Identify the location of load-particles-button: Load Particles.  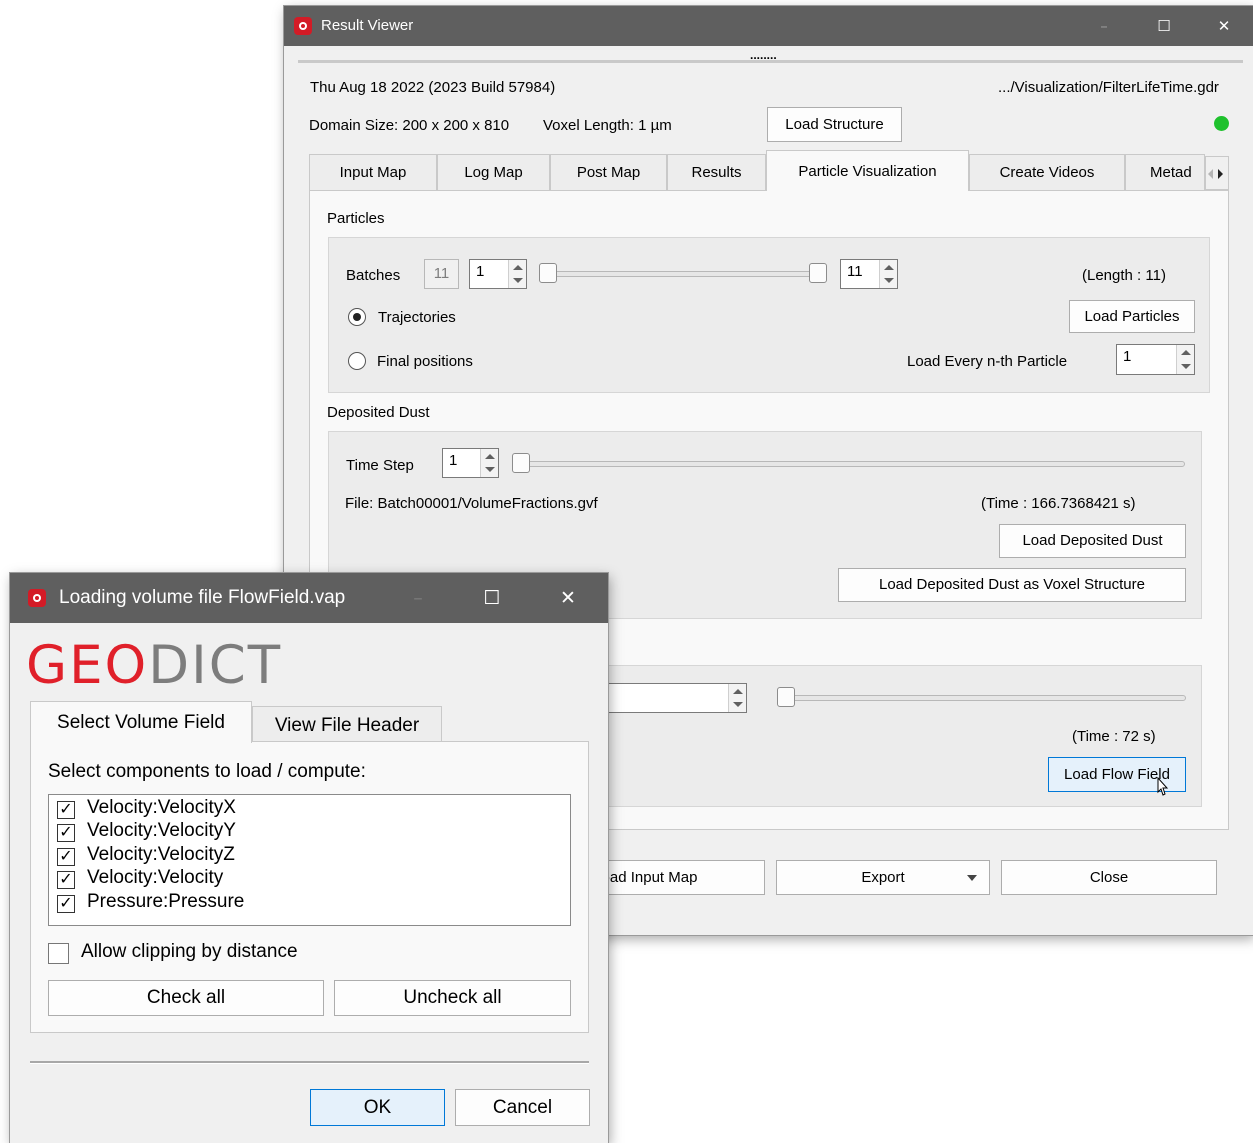
(1132, 316).